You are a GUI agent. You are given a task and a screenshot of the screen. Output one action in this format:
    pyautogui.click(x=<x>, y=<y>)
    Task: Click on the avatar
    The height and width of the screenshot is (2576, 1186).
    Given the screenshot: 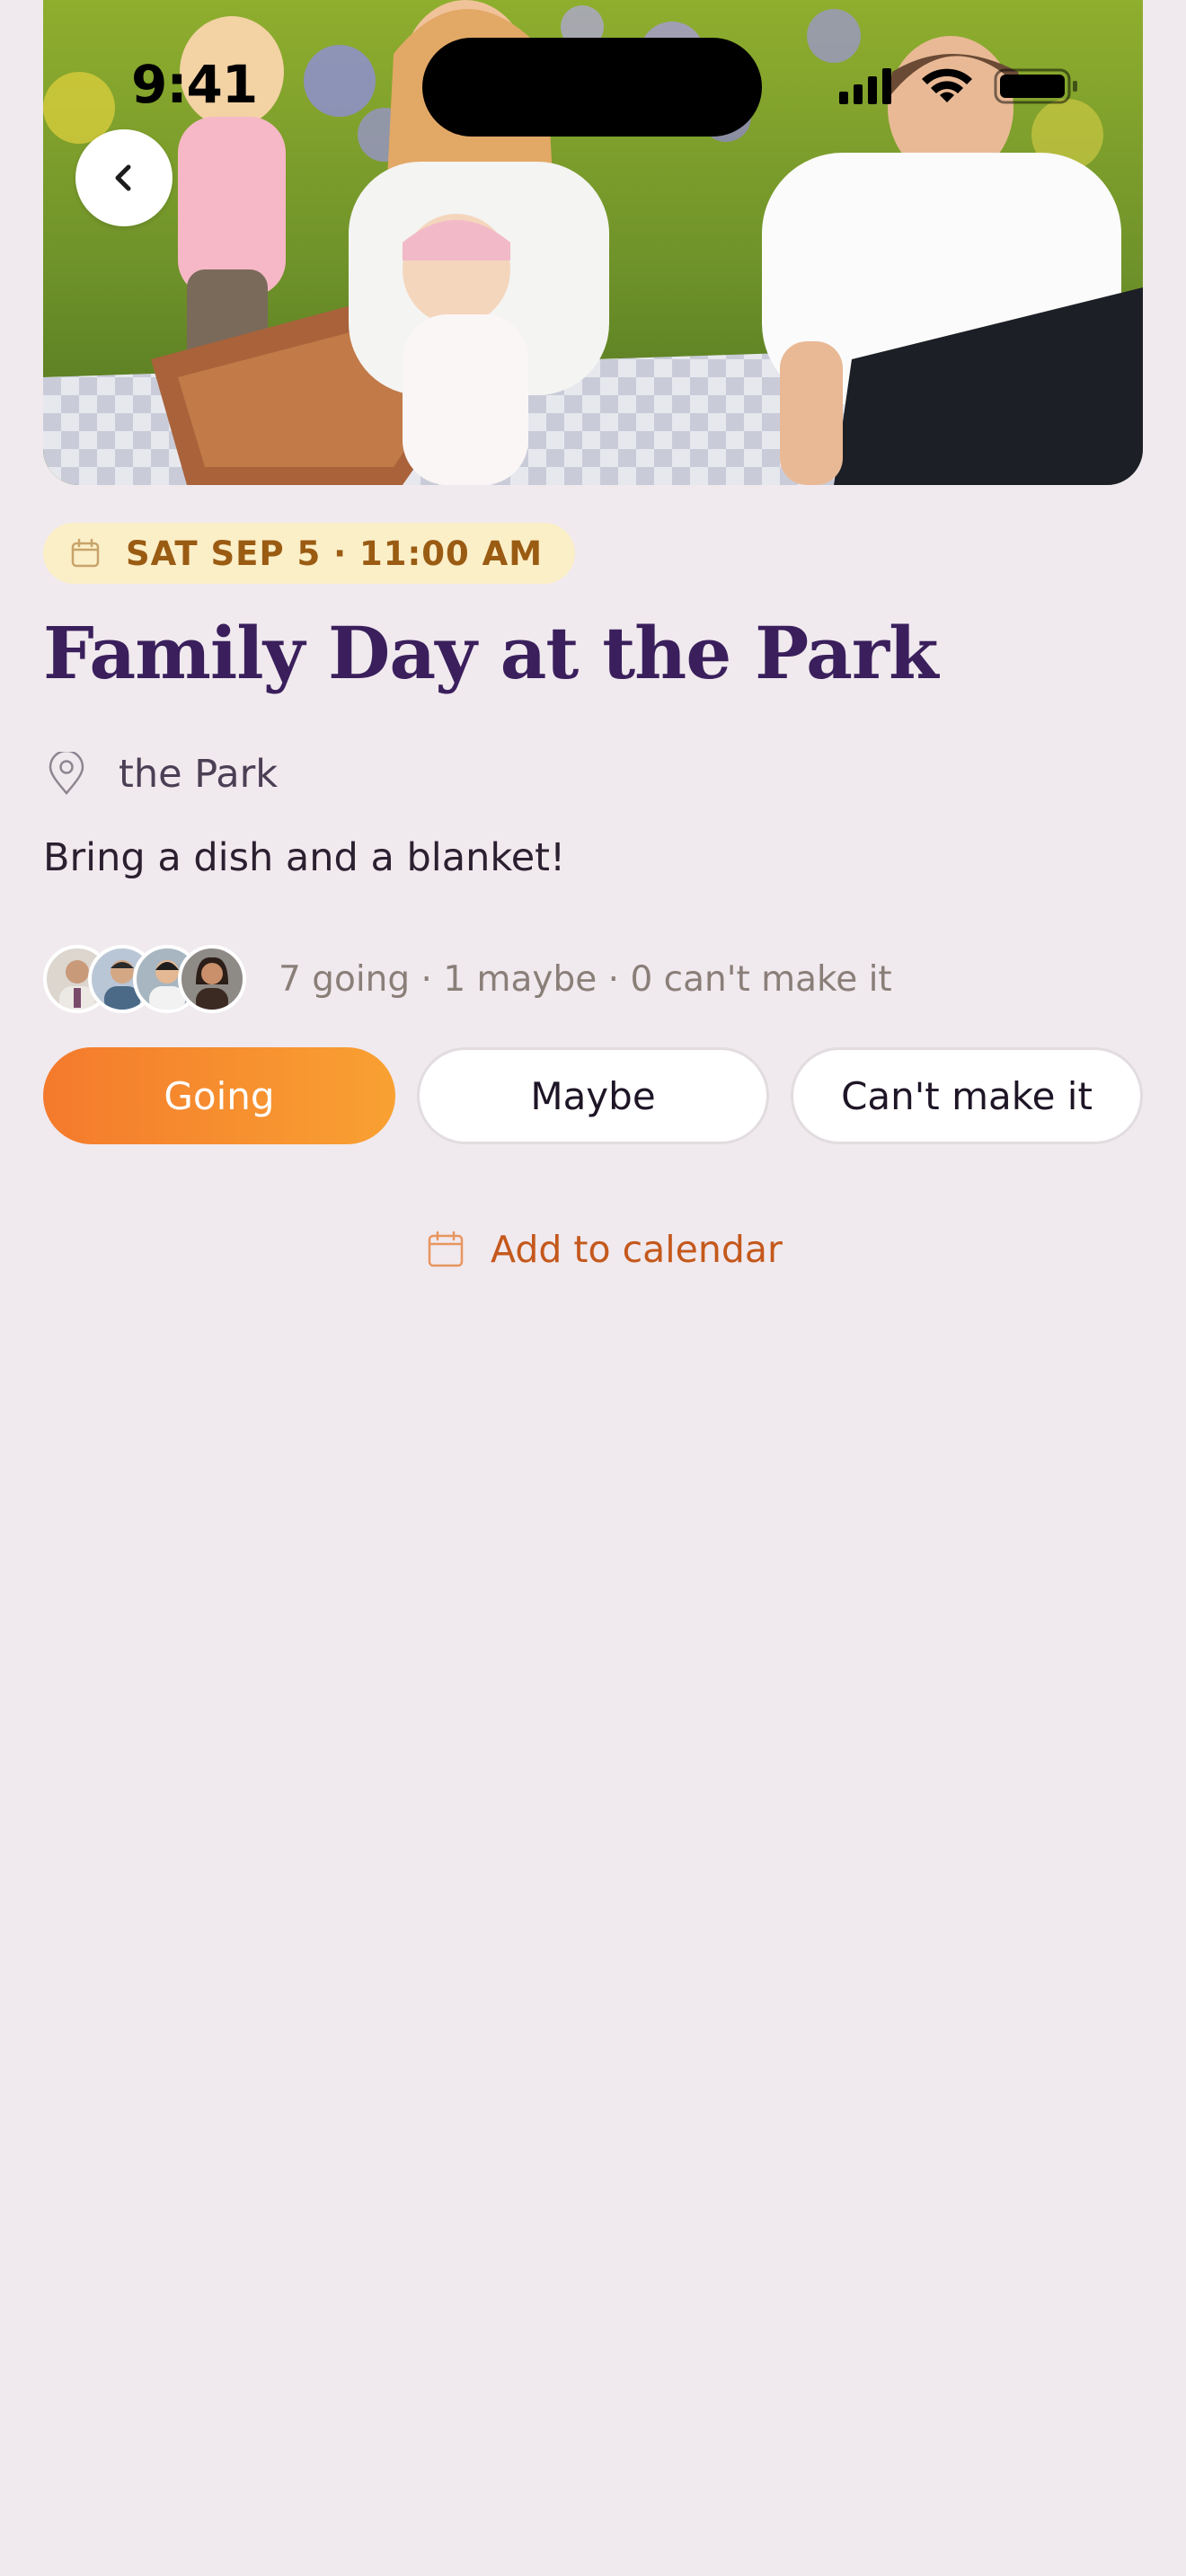 What is the action you would take?
    pyautogui.click(x=212, y=979)
    